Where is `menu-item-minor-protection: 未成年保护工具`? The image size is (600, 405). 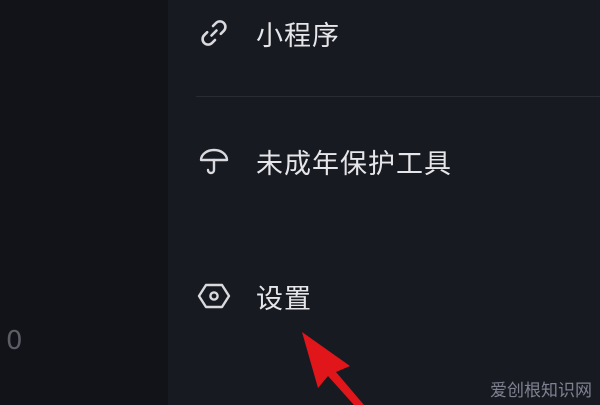
menu-item-minor-protection: 未成年保护工具 is located at coordinates (386, 161).